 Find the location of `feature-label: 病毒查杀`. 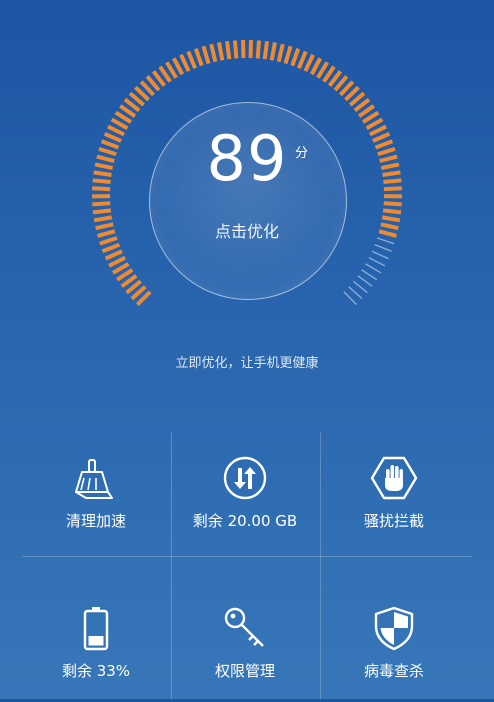

feature-label: 病毒查杀 is located at coordinates (394, 670).